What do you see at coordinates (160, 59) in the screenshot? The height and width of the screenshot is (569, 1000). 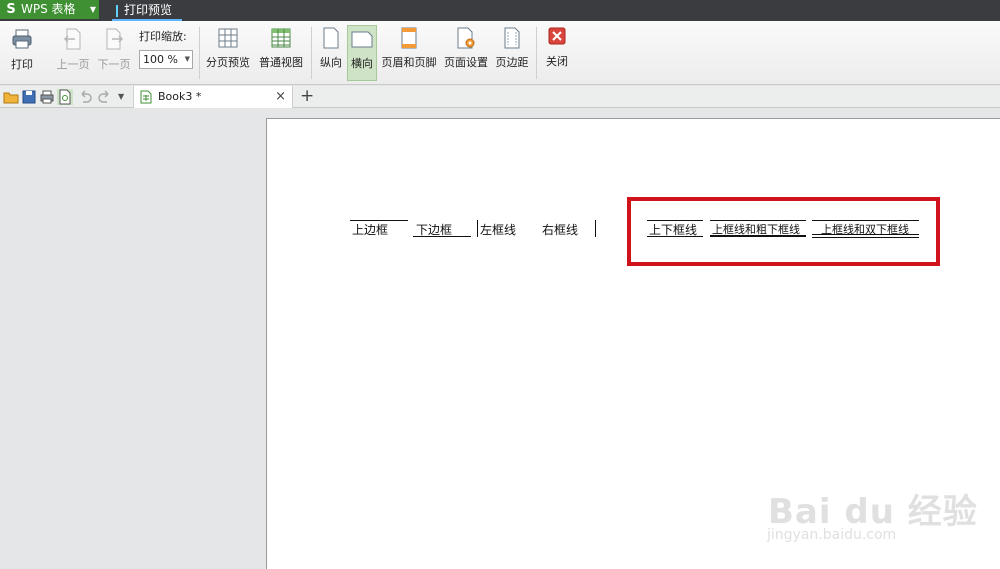 I see `zoom-value: 100 %` at bounding box center [160, 59].